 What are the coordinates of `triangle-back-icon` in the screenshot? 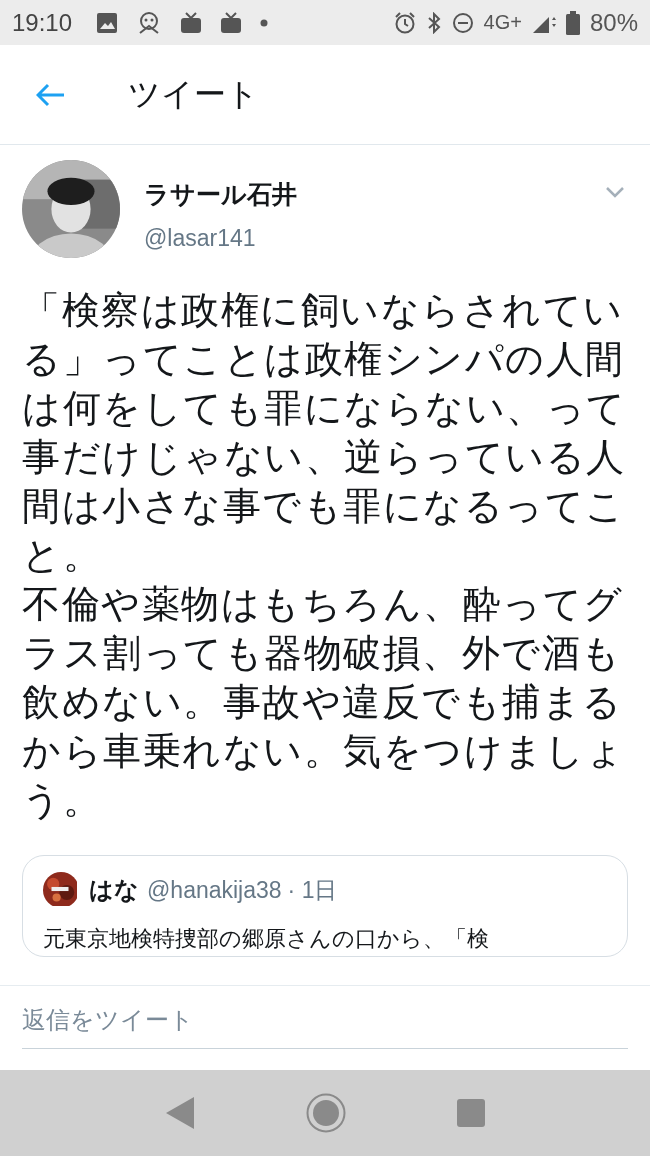 It's located at (180, 1113).